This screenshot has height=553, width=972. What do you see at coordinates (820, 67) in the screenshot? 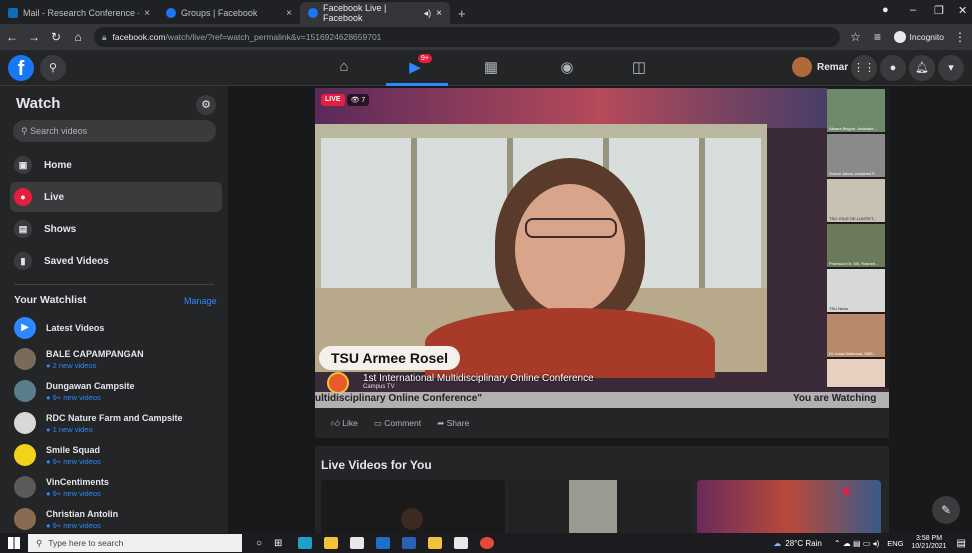
I see `profile-chip: Remar` at bounding box center [820, 67].